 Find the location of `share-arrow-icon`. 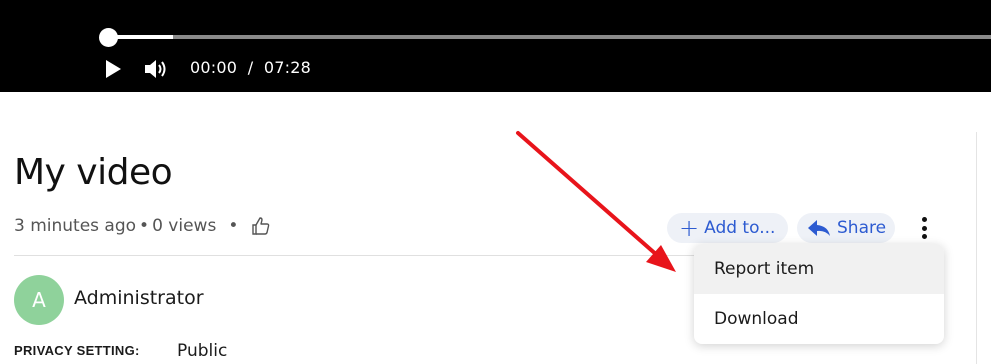

share-arrow-icon is located at coordinates (819, 228).